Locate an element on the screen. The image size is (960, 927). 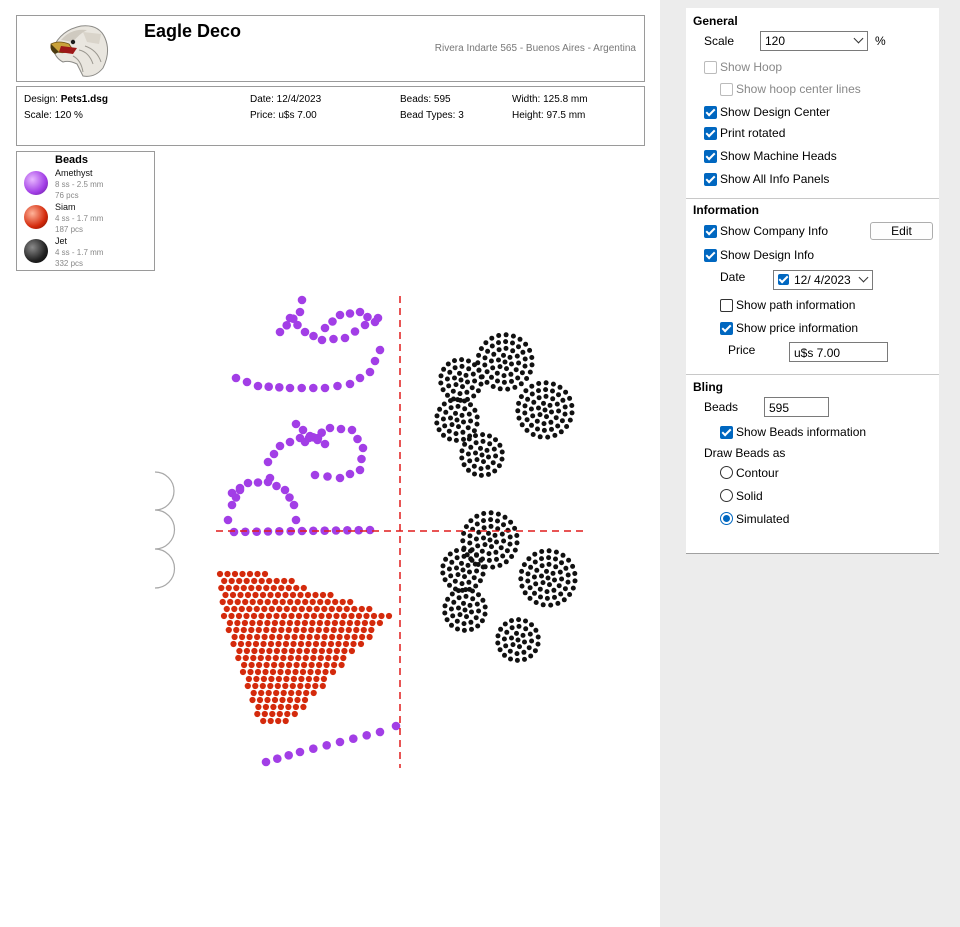
price-input: u$s 7.00 is located at coordinates (838, 352).